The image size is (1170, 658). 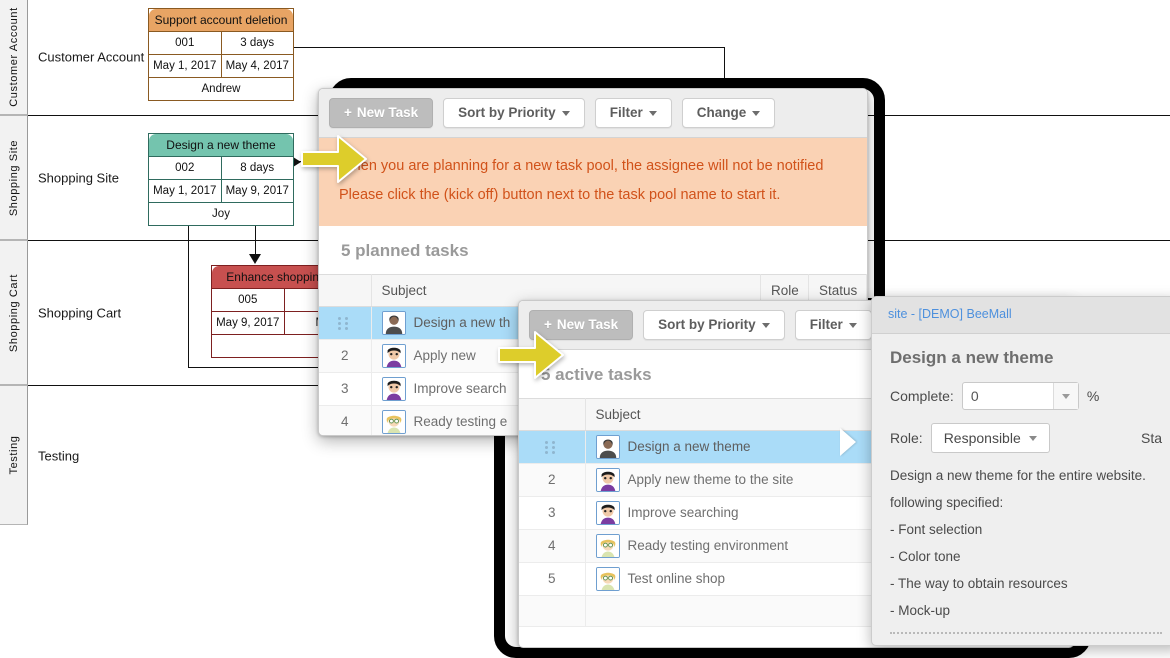 I want to click on row-subject-text: Design a new th, so click(x=462, y=322).